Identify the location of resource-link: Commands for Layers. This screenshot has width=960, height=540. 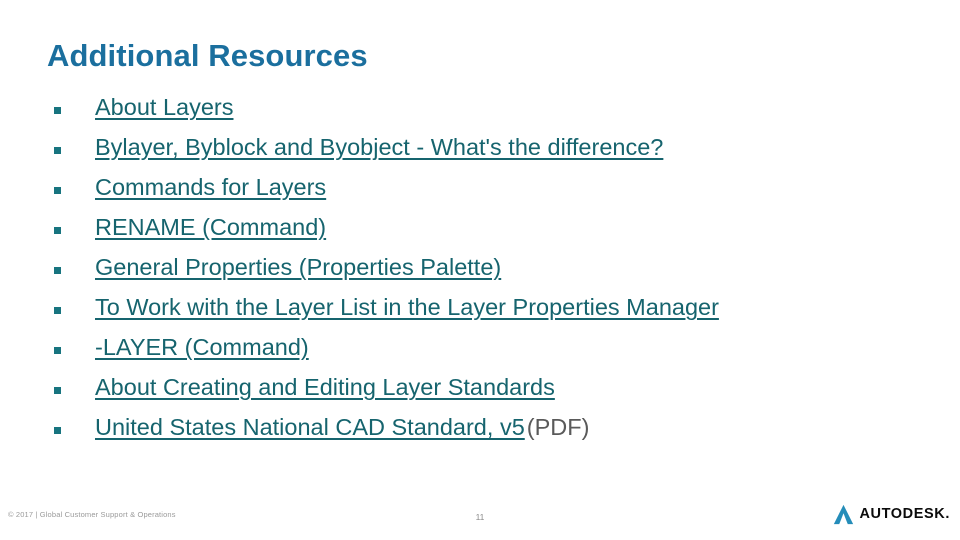
(210, 187).